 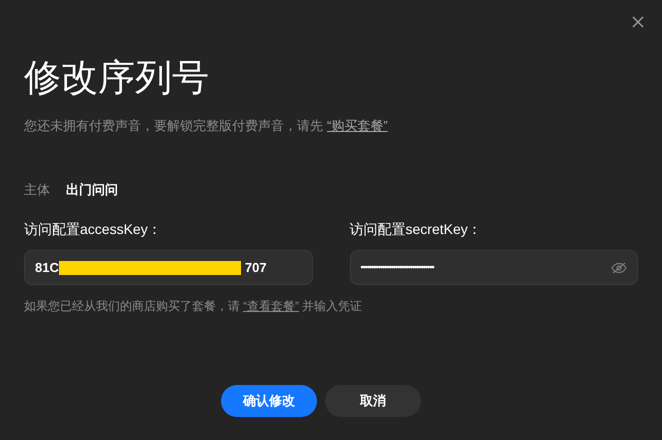 I want to click on purchase-link: “购买套餐”, so click(x=357, y=126).